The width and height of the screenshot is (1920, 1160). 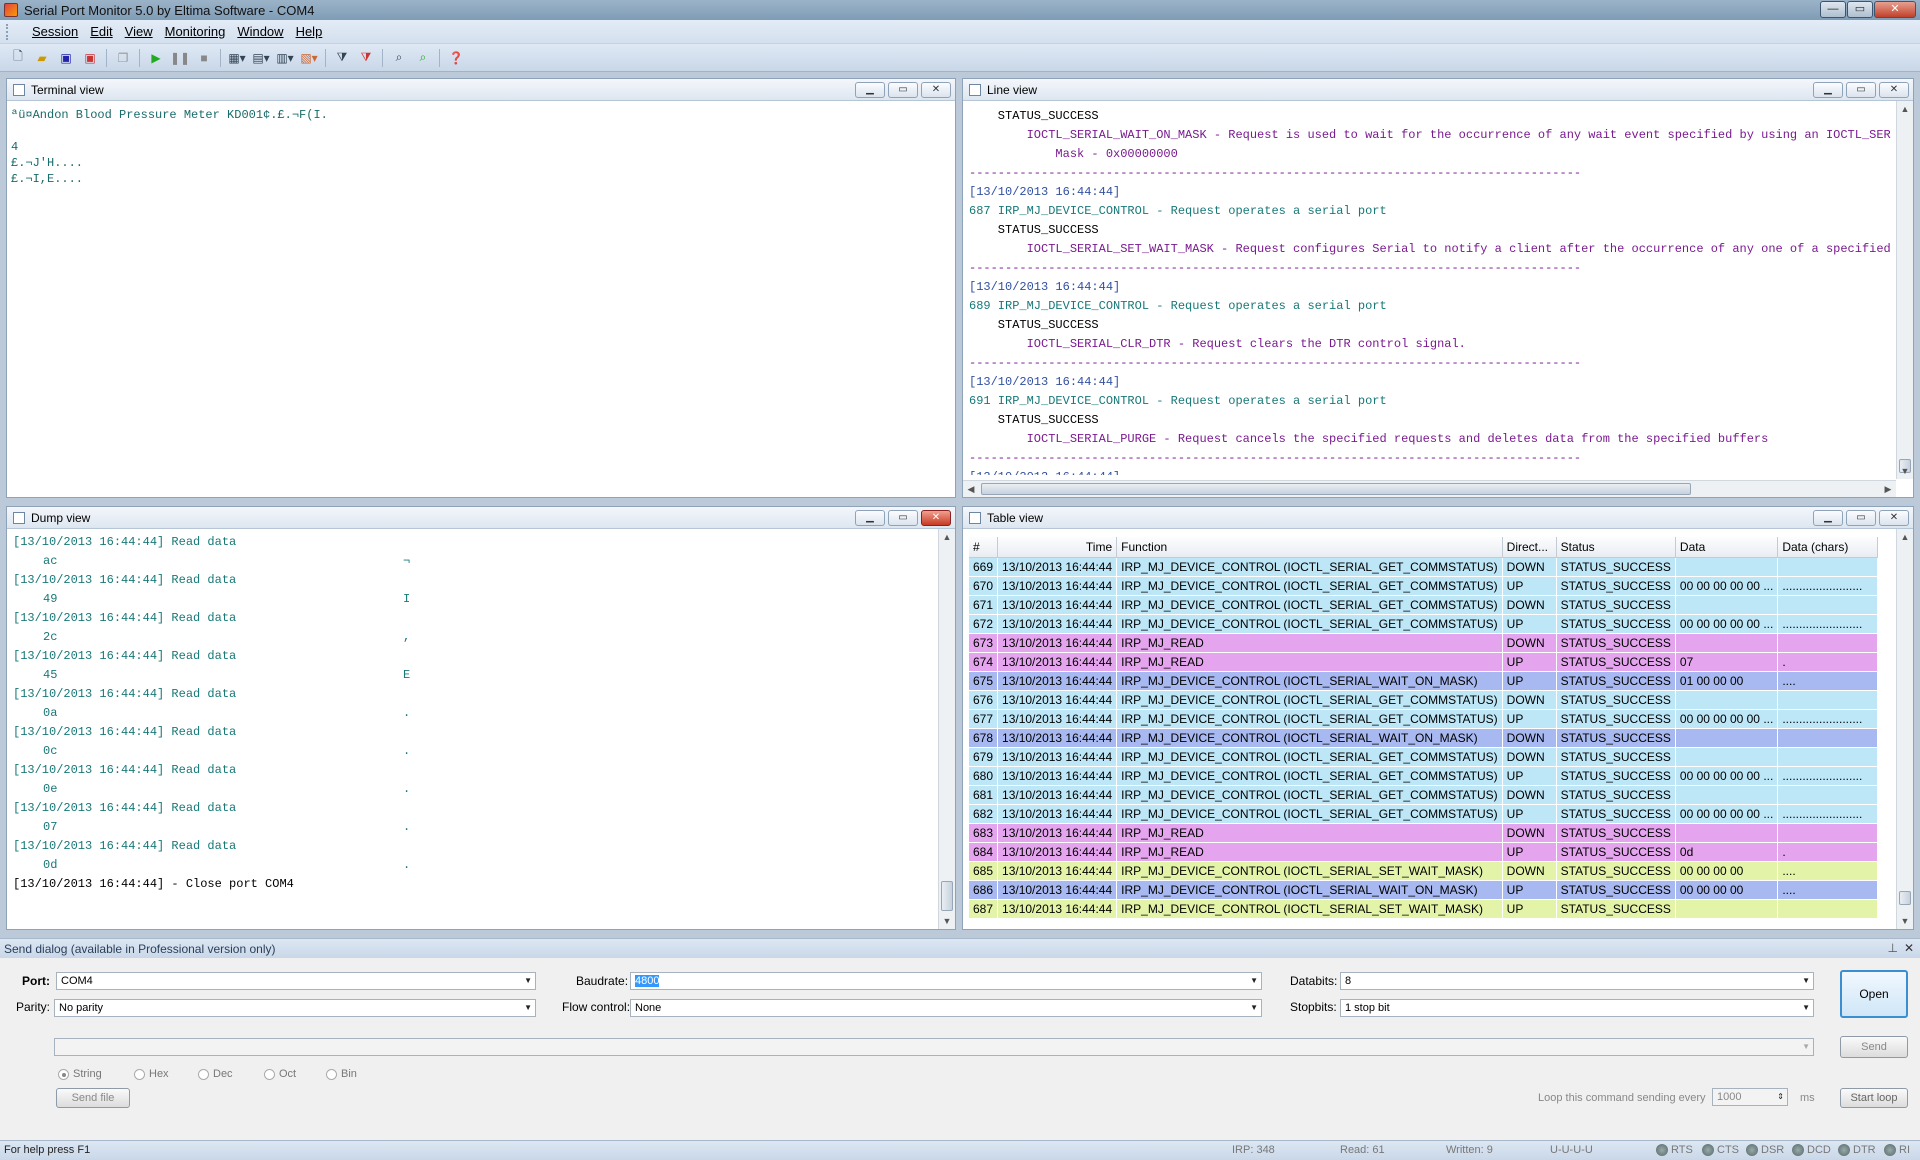 What do you see at coordinates (309, 58) in the screenshot?
I see `terminal-view-icon: ▧▾` at bounding box center [309, 58].